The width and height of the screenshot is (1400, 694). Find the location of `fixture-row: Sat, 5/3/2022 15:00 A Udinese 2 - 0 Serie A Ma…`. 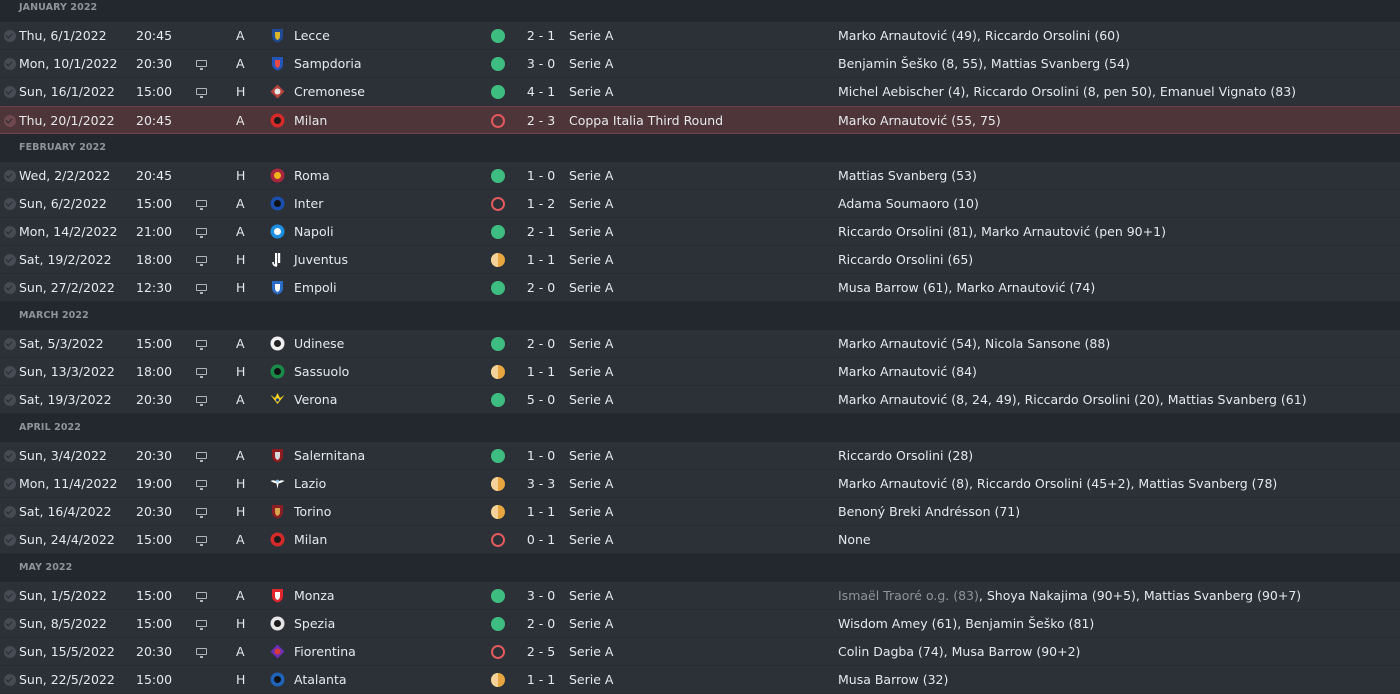

fixture-row: Sat, 5/3/2022 15:00 A Udinese 2 - 0 Serie A Ma… is located at coordinates (700, 344).